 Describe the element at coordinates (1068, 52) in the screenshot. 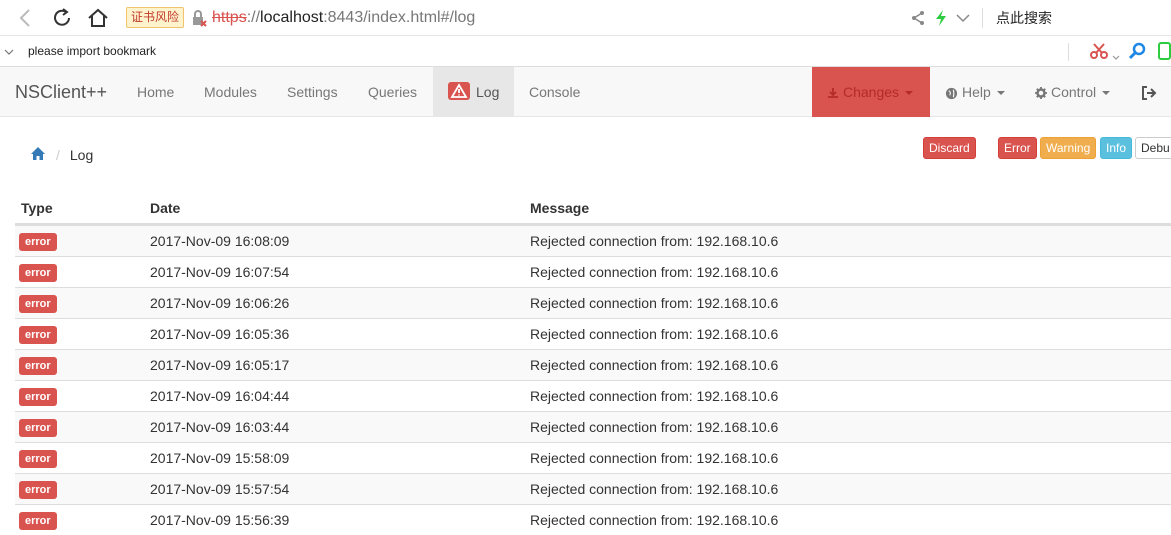

I see `bookmark-divider` at that location.